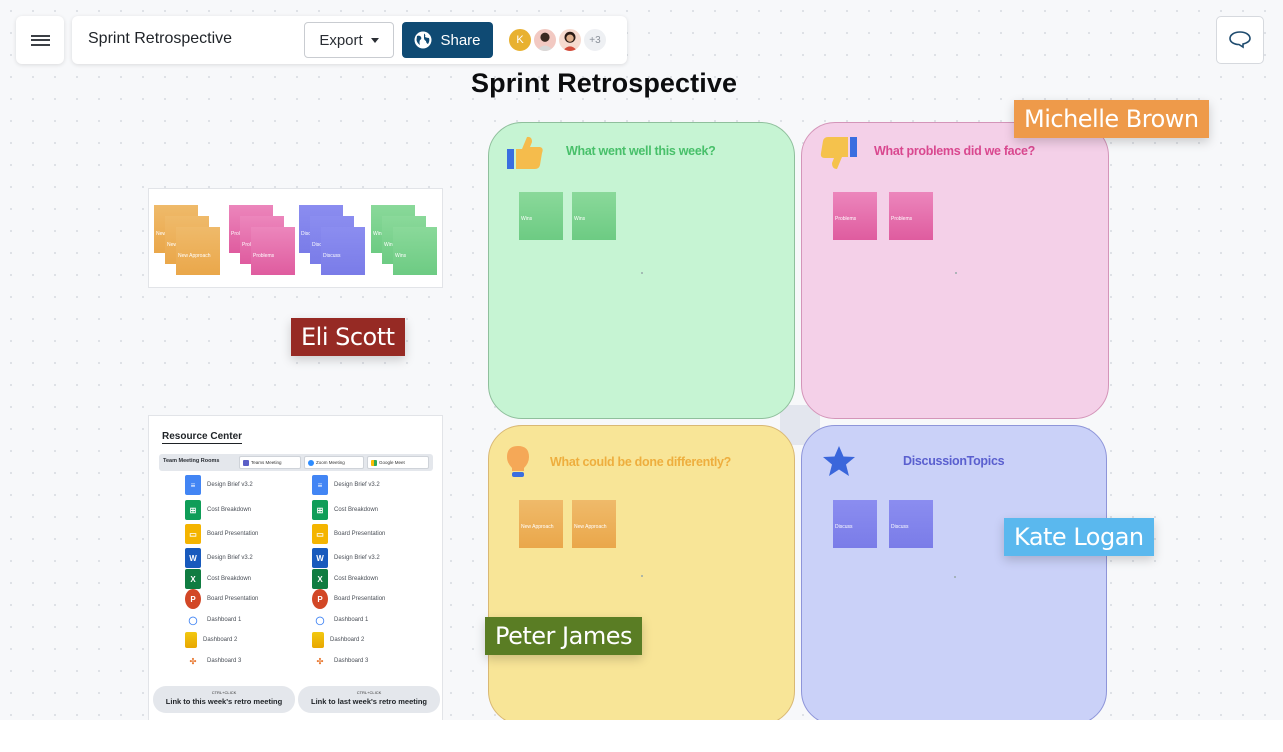 The image size is (1283, 752). What do you see at coordinates (640, 462) in the screenshot?
I see `quadrant-title: What could be done differently?` at bounding box center [640, 462].